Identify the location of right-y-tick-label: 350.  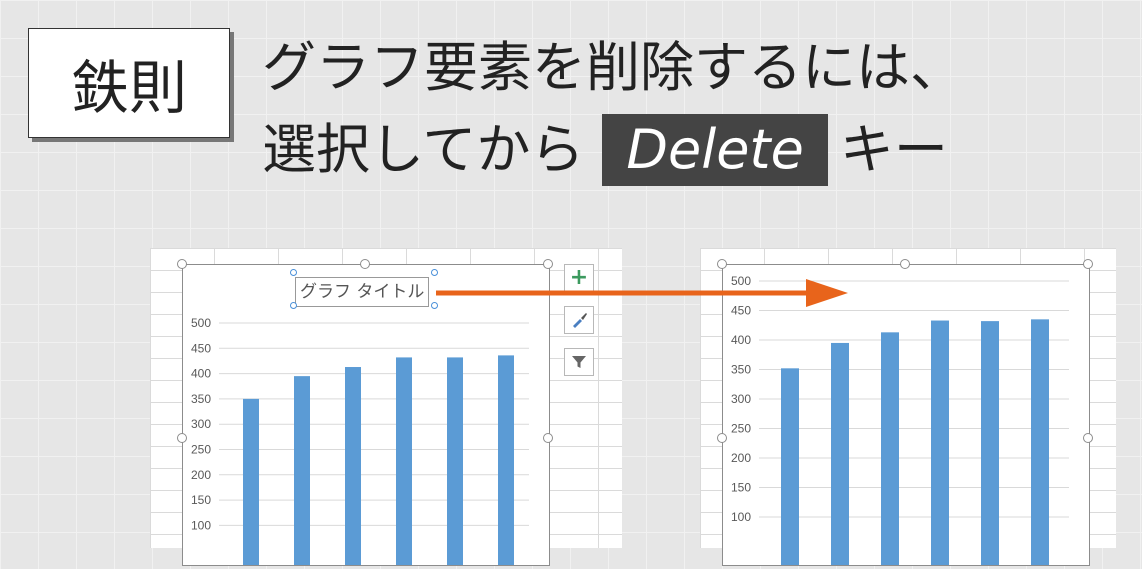
(741, 370).